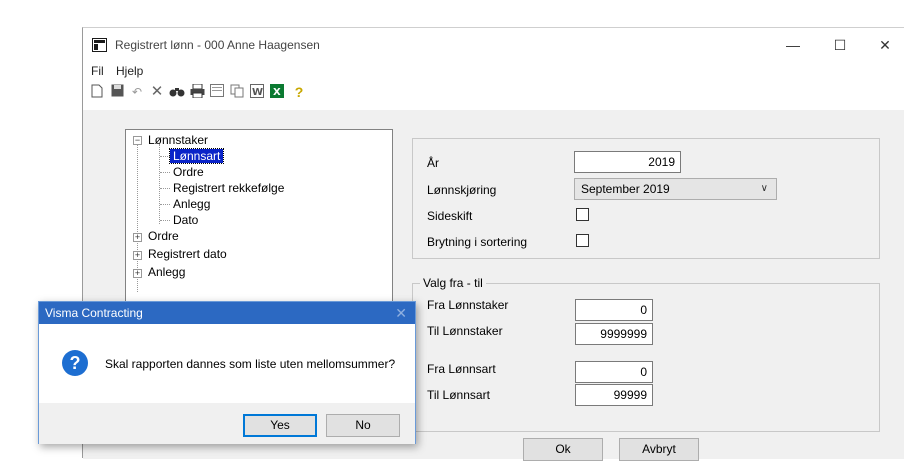 The image size is (904, 461). I want to click on tree-item-lonnsart: Lønnsart, so click(196, 156).